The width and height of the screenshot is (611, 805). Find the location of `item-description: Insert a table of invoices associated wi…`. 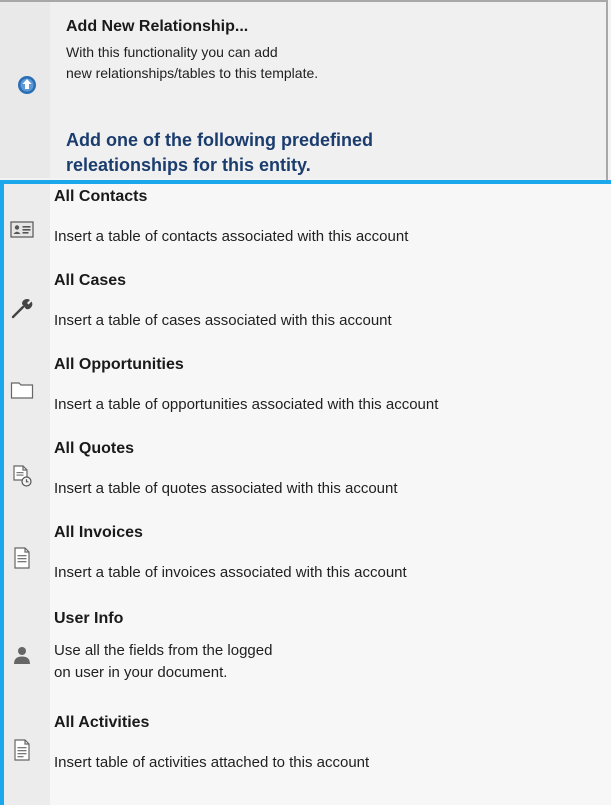

item-description: Insert a table of invoices associated wi… is located at coordinates (230, 572).